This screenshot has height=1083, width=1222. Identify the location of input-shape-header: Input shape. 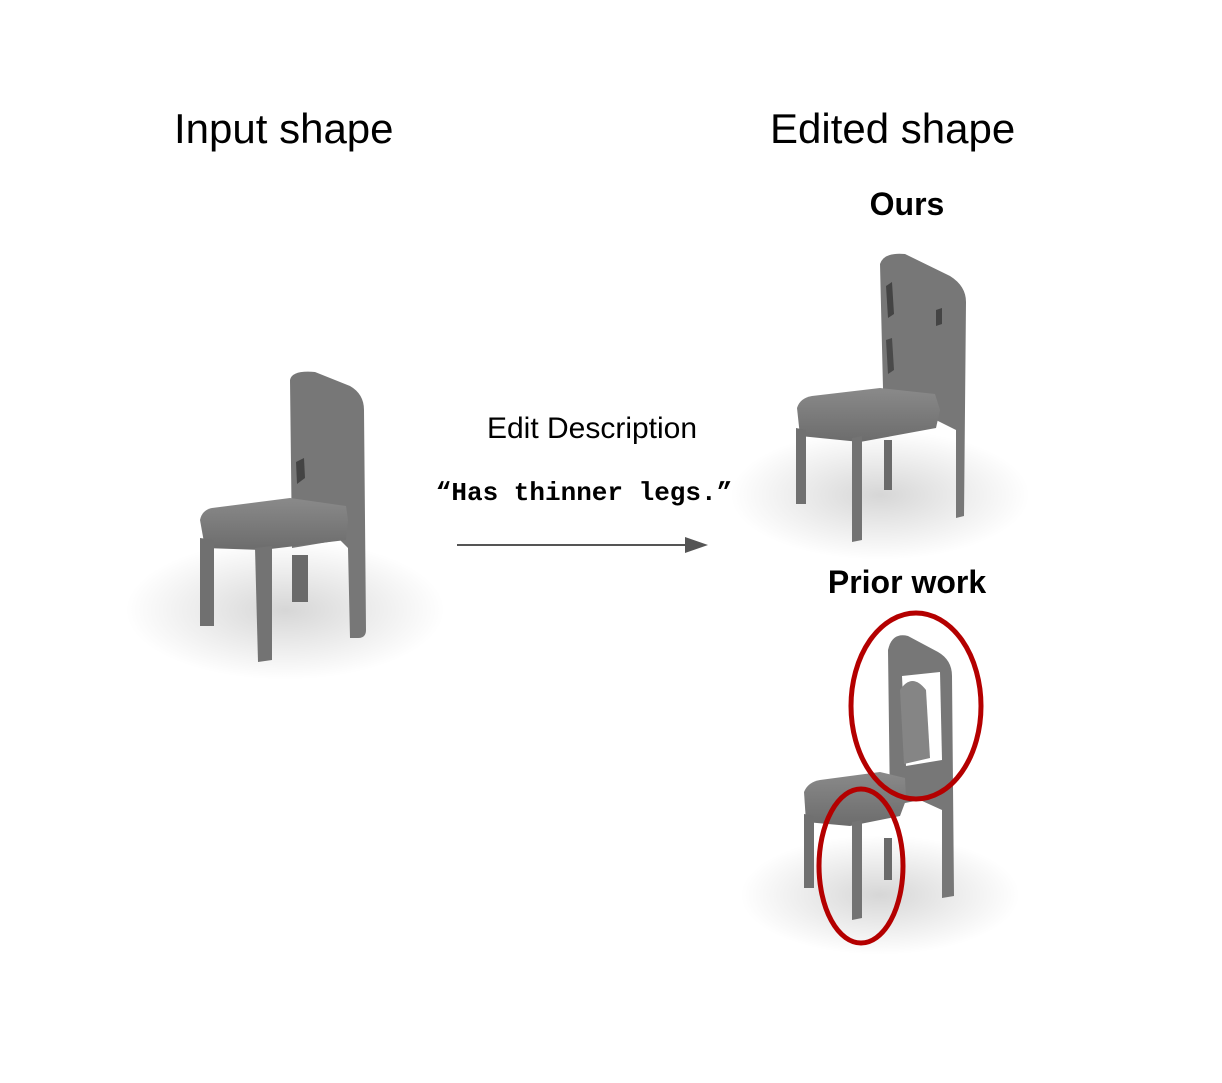
(284, 128).